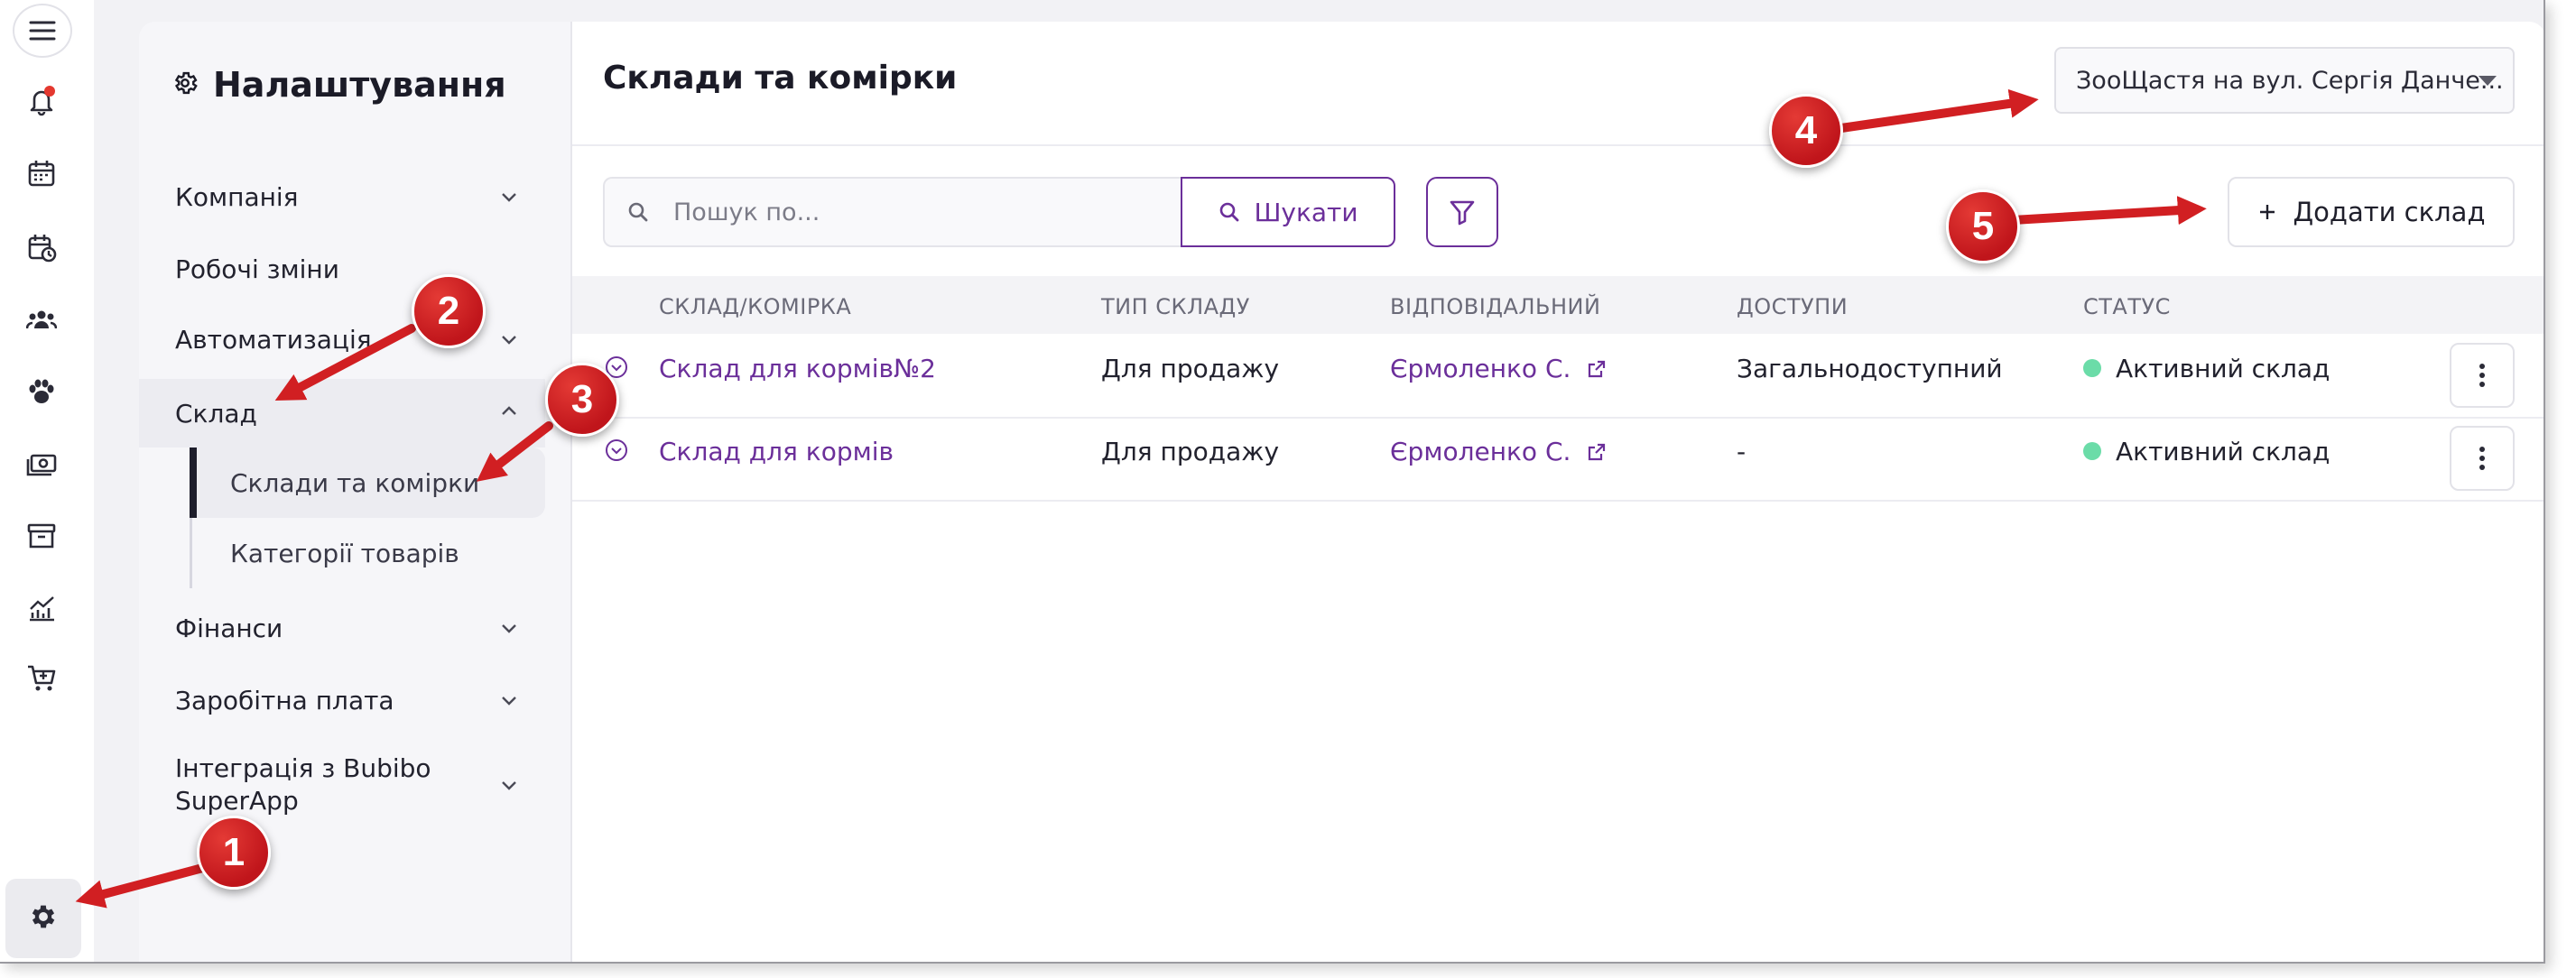 This screenshot has height=978, width=2576. I want to click on sidebar-item-label: Склад, so click(216, 413).